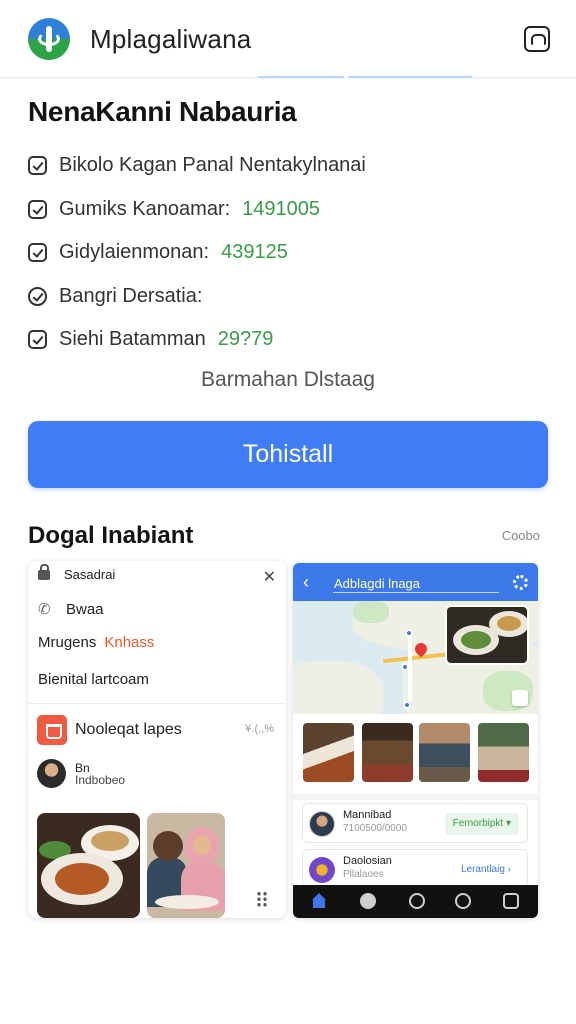 The height and width of the screenshot is (1024, 576). What do you see at coordinates (44, 609) in the screenshot?
I see `phone-icon: ✆` at bounding box center [44, 609].